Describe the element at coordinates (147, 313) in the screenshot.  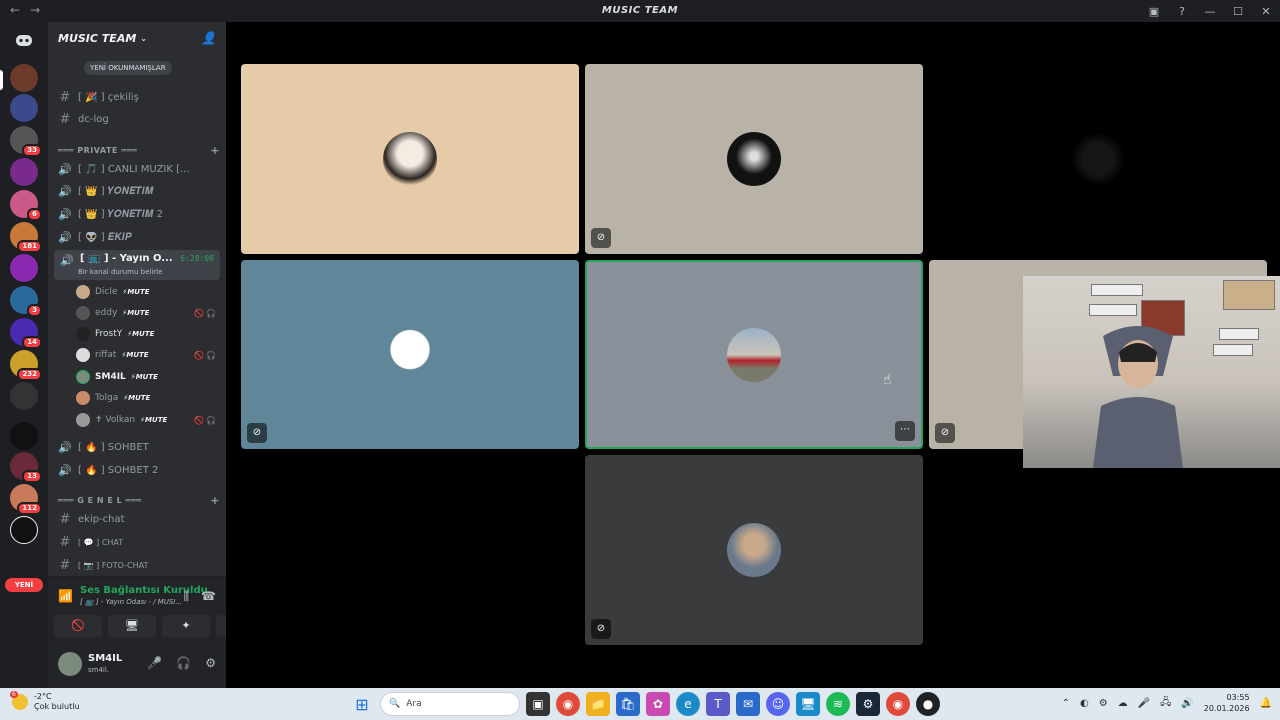
I see `voice-member: eddy ⚡MUTE 🚫🎧` at that location.